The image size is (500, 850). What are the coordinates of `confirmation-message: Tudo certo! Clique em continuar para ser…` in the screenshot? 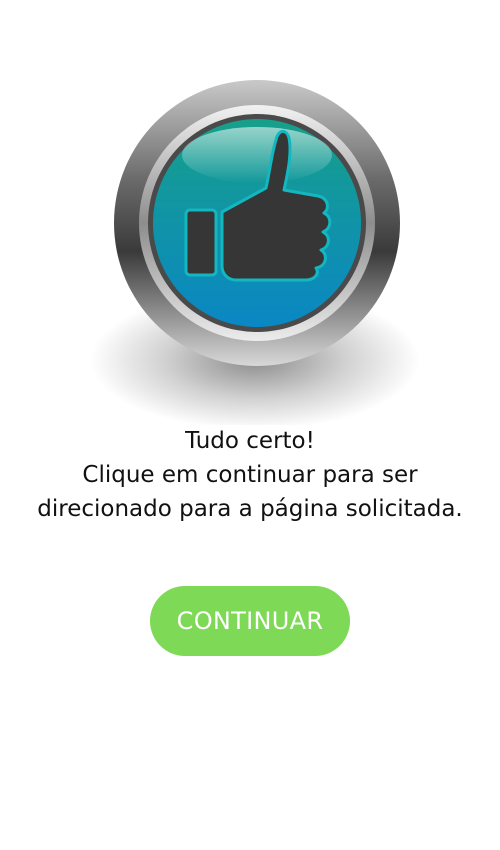 It's located at (250, 475).